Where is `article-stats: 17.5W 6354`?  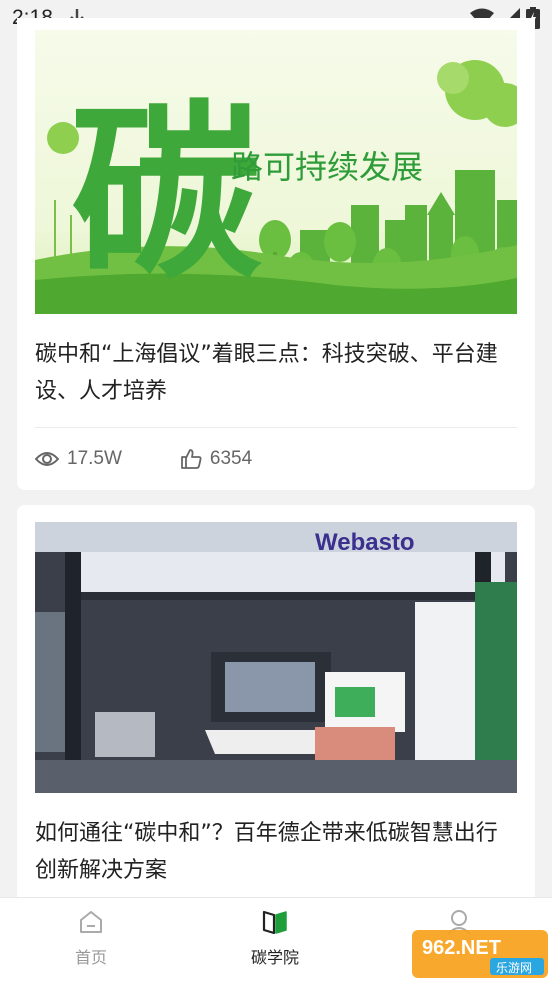
article-stats: 17.5W 6354 is located at coordinates (172, 459).